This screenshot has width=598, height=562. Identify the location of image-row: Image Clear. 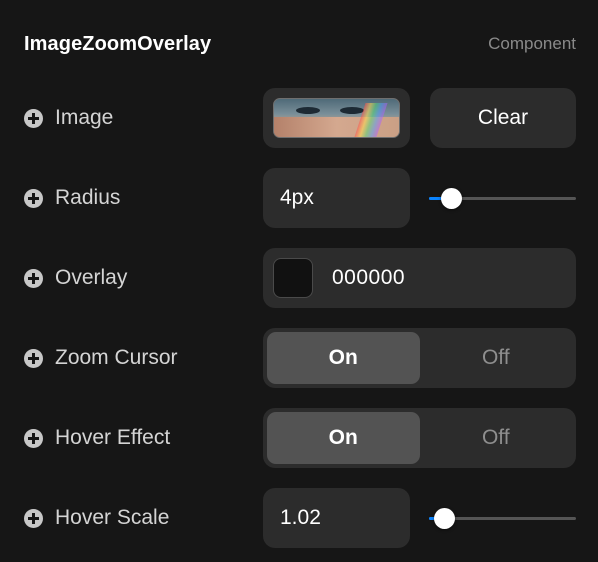
(299, 118).